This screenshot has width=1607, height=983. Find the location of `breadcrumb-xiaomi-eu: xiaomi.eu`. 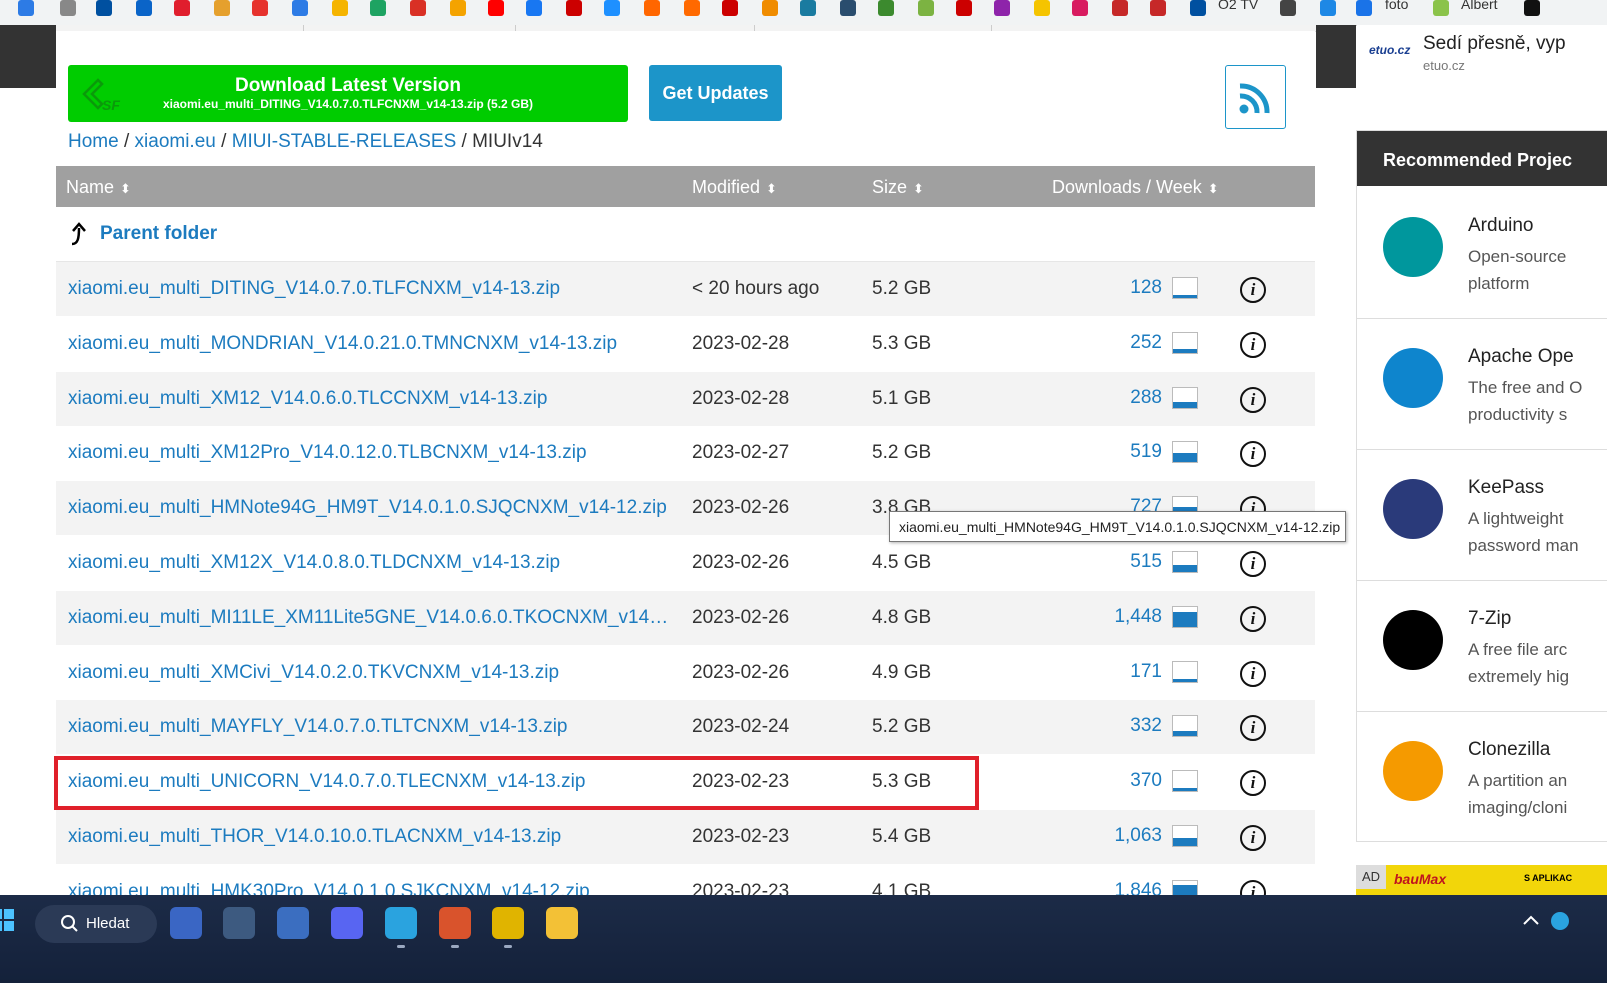

breadcrumb-xiaomi-eu: xiaomi.eu is located at coordinates (175, 141).